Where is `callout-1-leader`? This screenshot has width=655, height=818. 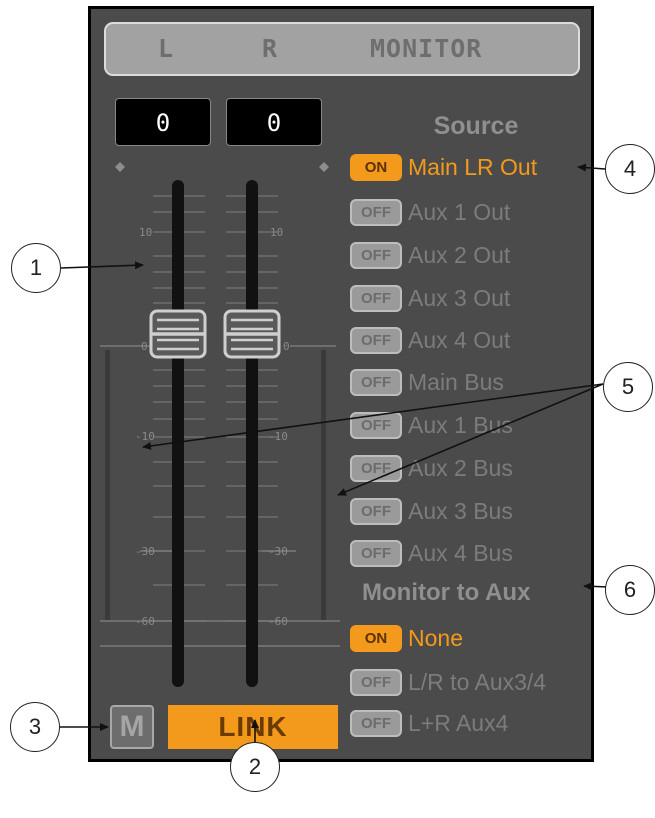
callout-1-leader is located at coordinates (102, 265).